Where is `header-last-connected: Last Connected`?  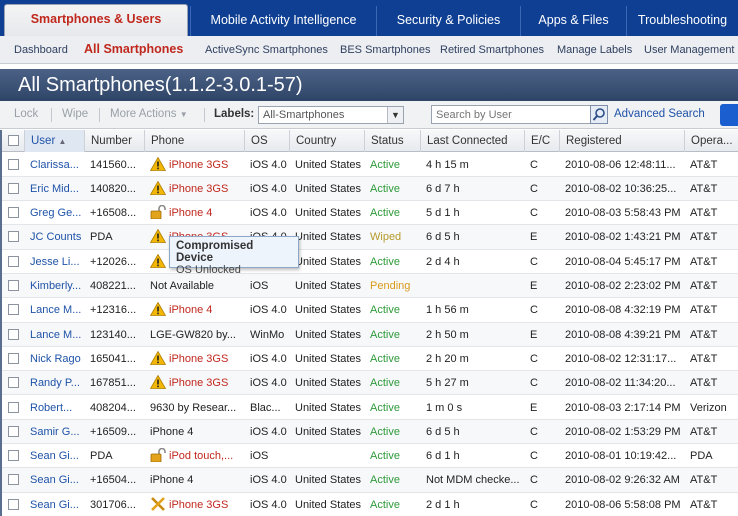
header-last-connected: Last Connected is located at coordinates (472, 141).